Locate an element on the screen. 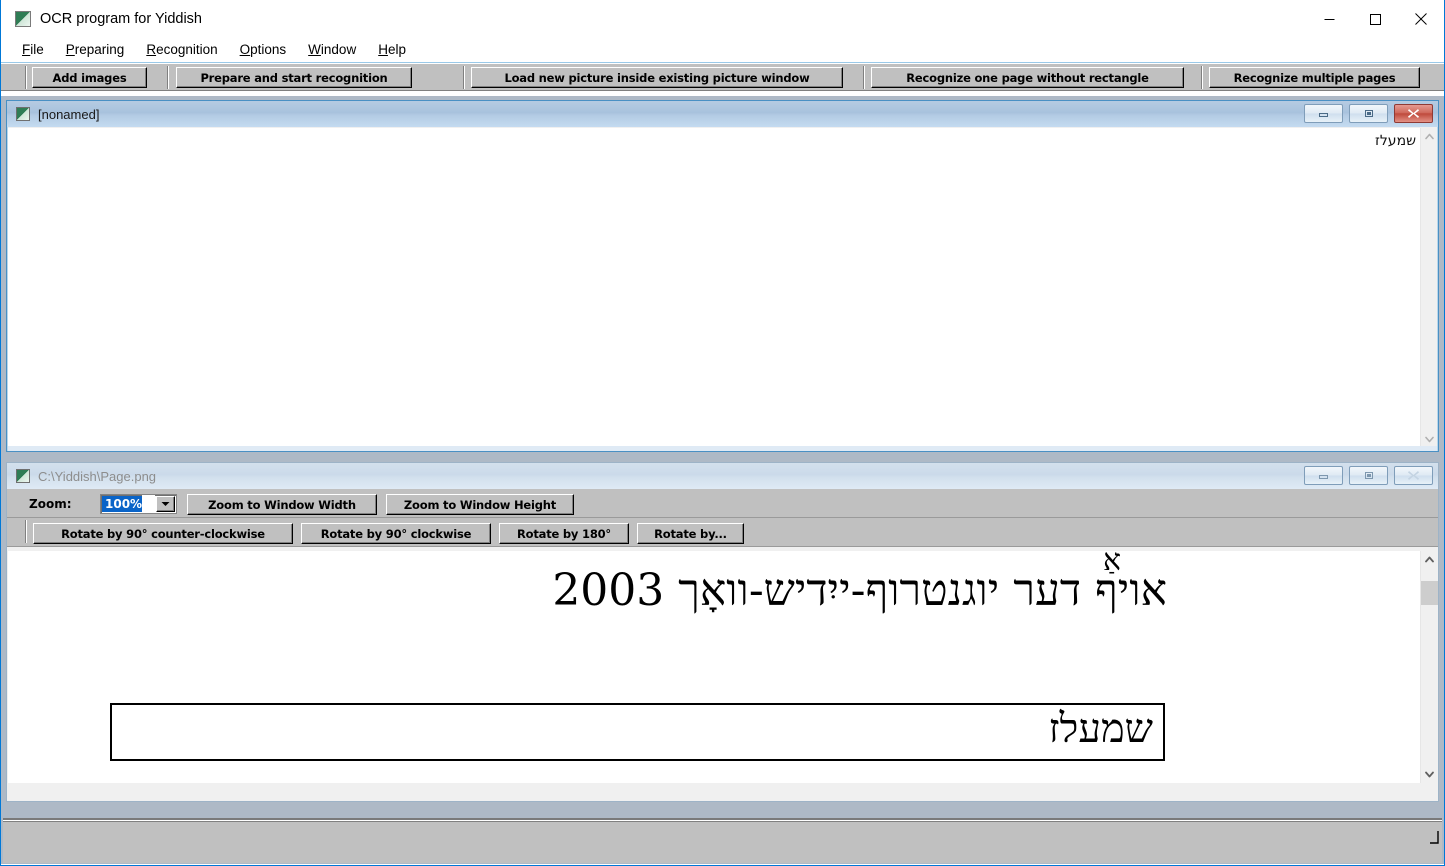 This screenshot has width=1445, height=866. recognized-text-line: שמעלז is located at coordinates (1395, 141).